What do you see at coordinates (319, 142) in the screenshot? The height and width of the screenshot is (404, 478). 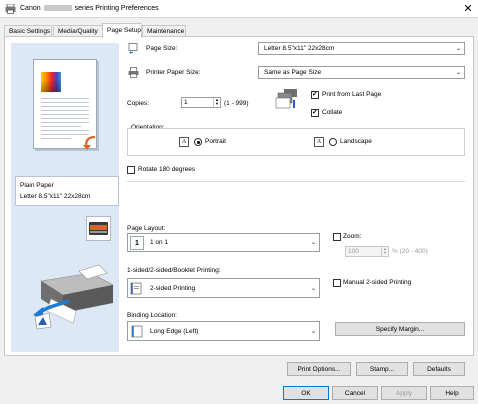 I see `landscape-orientation-icon: A` at bounding box center [319, 142].